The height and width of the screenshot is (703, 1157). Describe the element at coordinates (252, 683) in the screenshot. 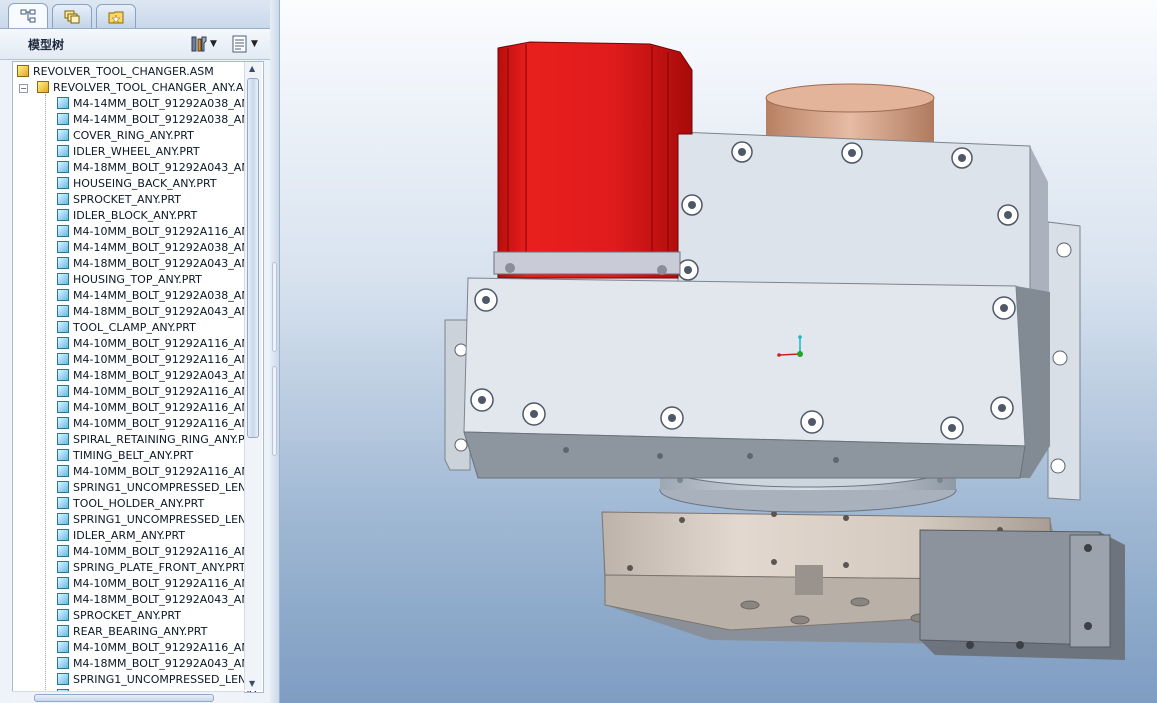

I see `scroll-down-icon: ▼` at that location.